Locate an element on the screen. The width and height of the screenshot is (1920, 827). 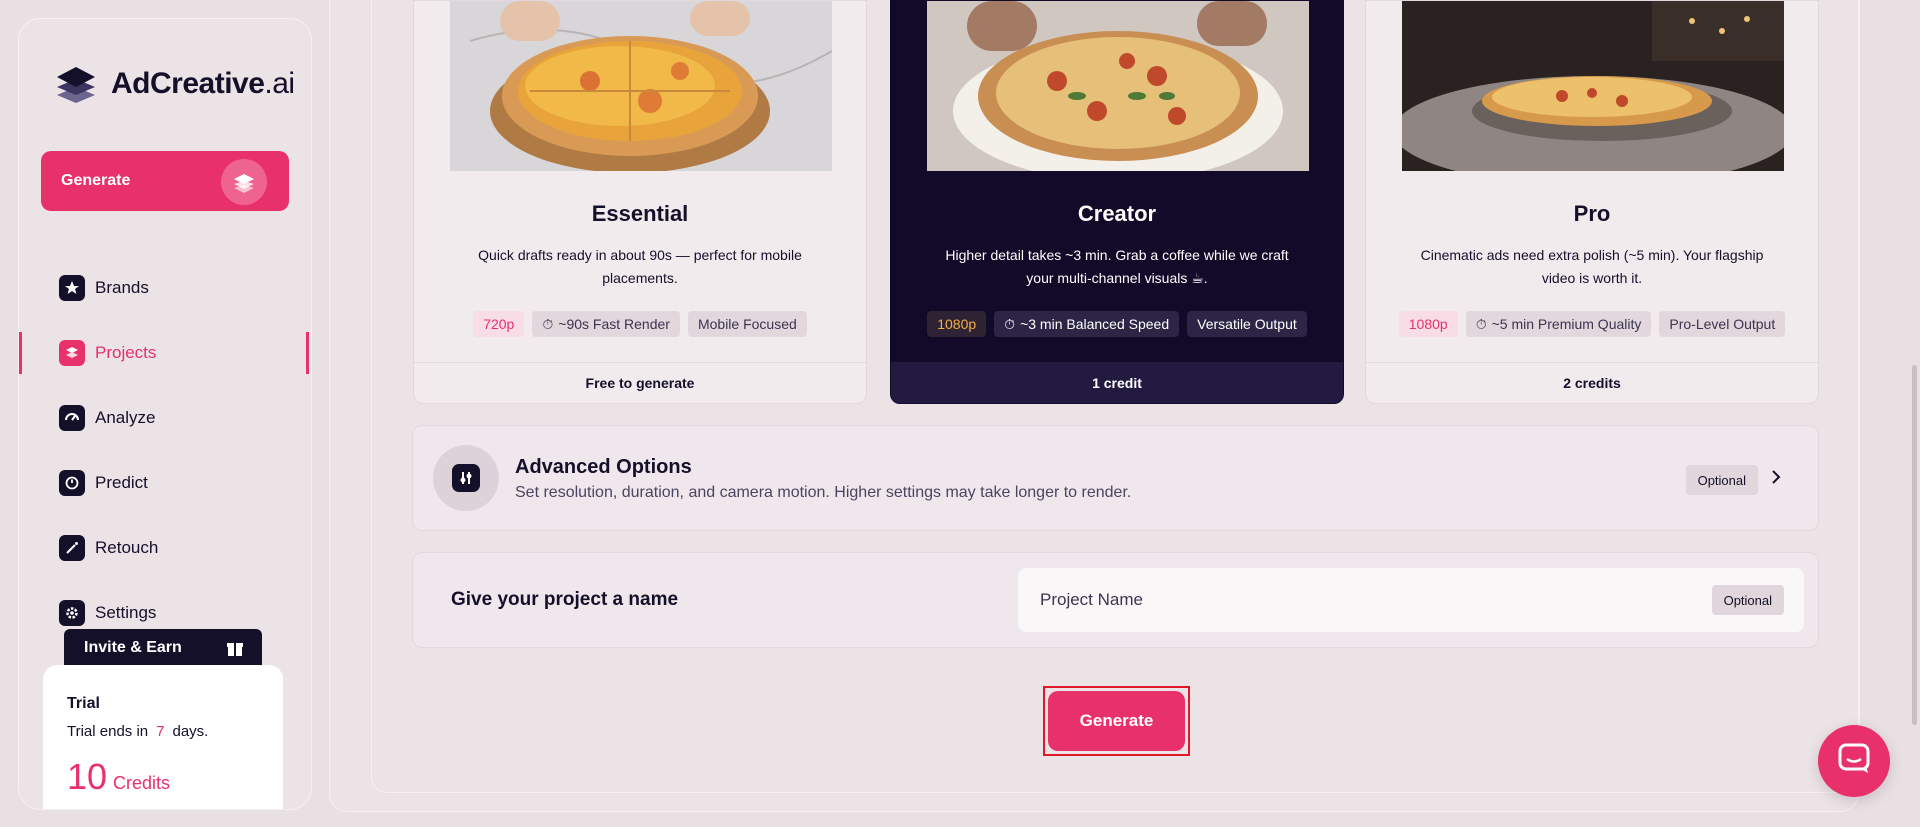
project-name-input is located at coordinates (1340, 600).